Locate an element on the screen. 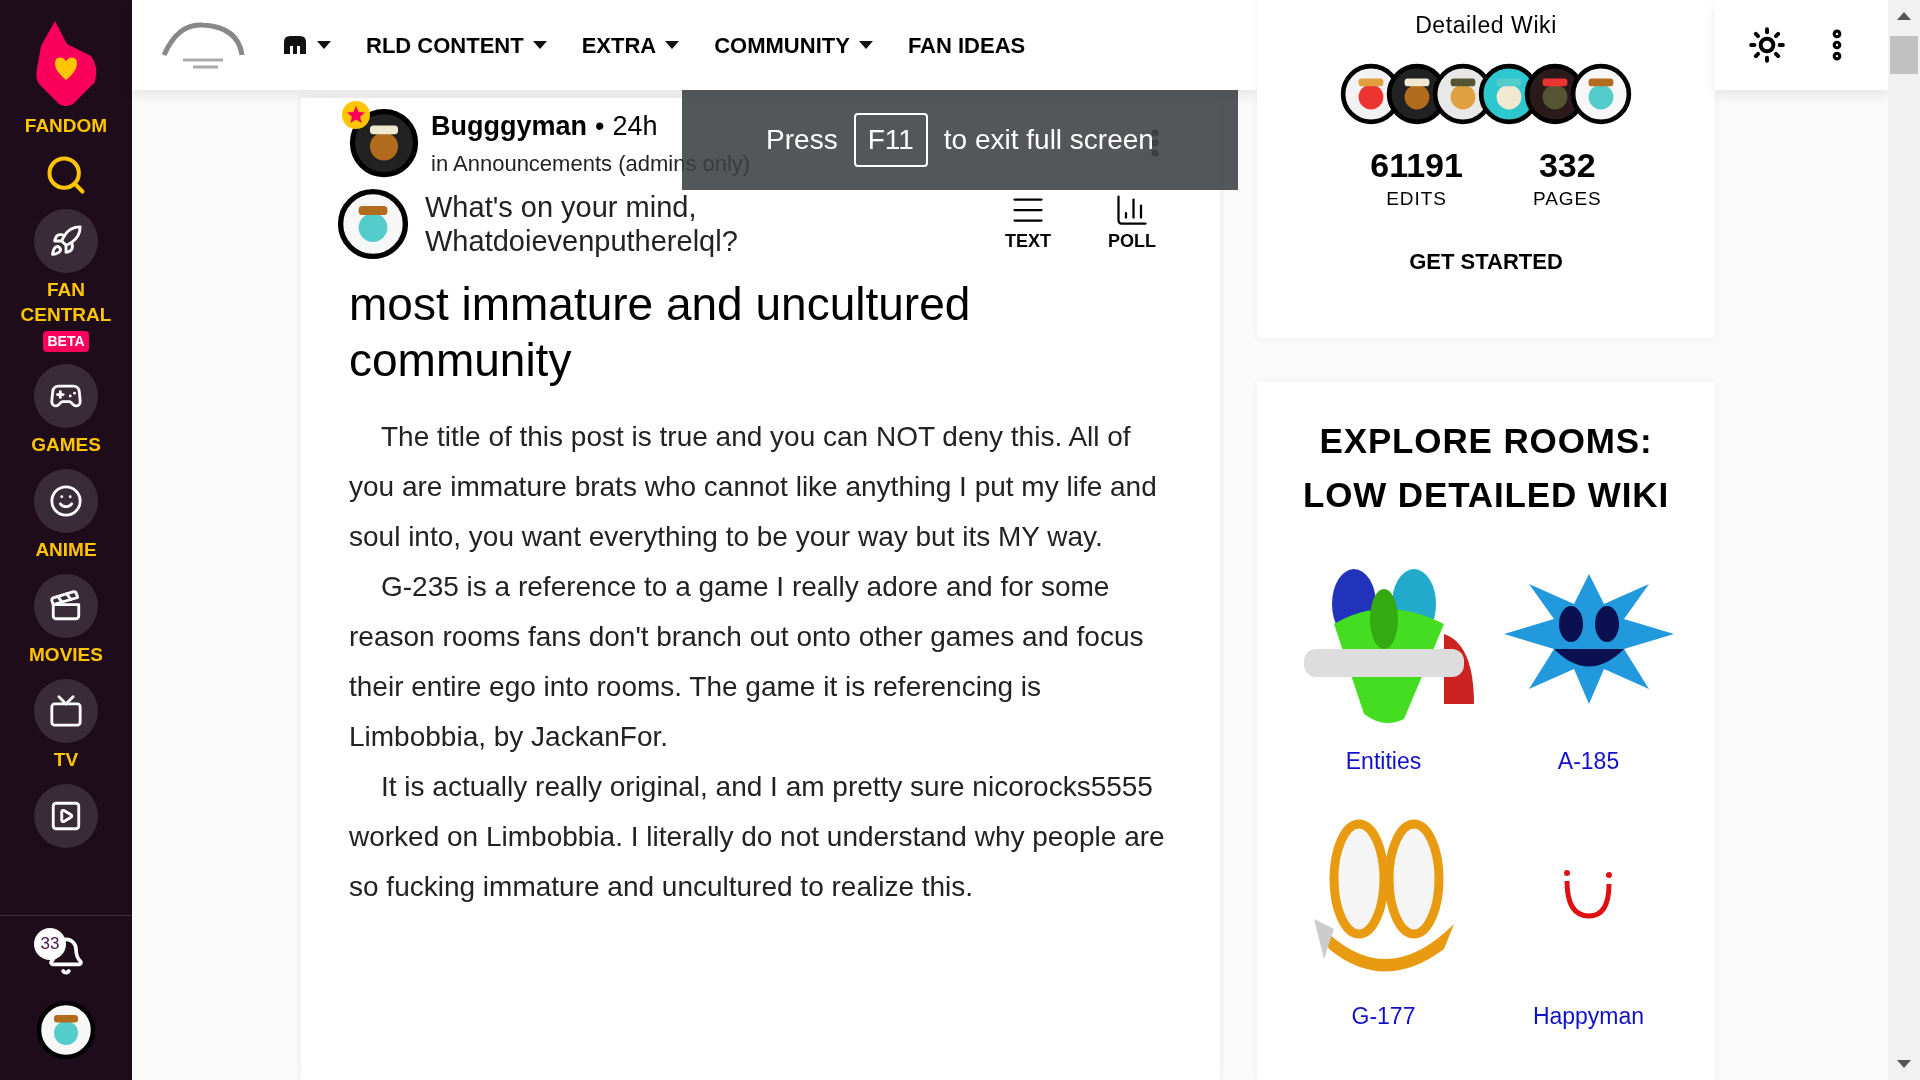 The image size is (1920, 1080). sidebar-label: TV is located at coordinates (66, 759).